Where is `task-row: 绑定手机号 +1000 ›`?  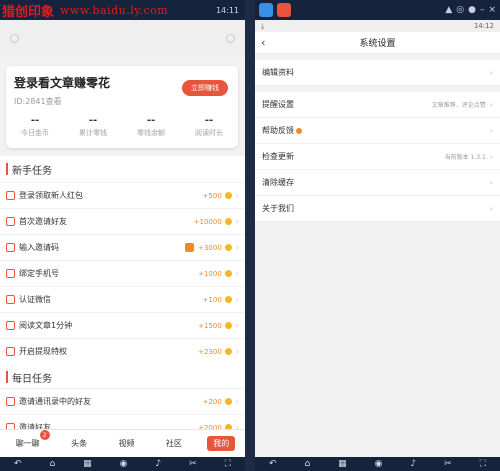
task-row: 绑定手机号 +1000 › is located at coordinates (122, 273).